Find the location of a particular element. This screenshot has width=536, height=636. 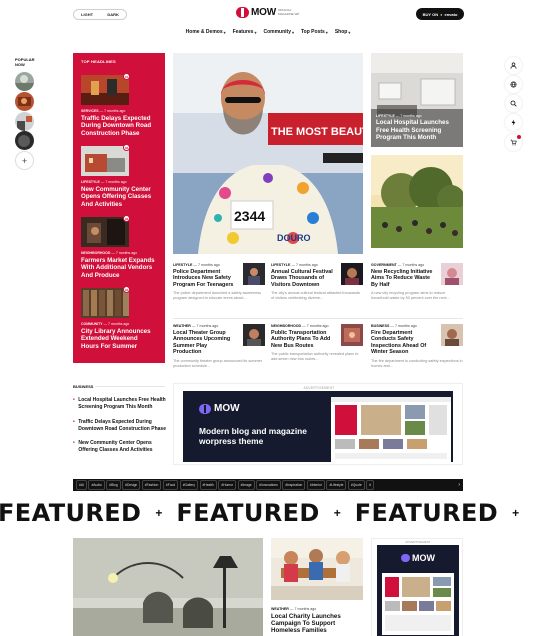

tag-chip: #Blog is located at coordinates (113, 485).